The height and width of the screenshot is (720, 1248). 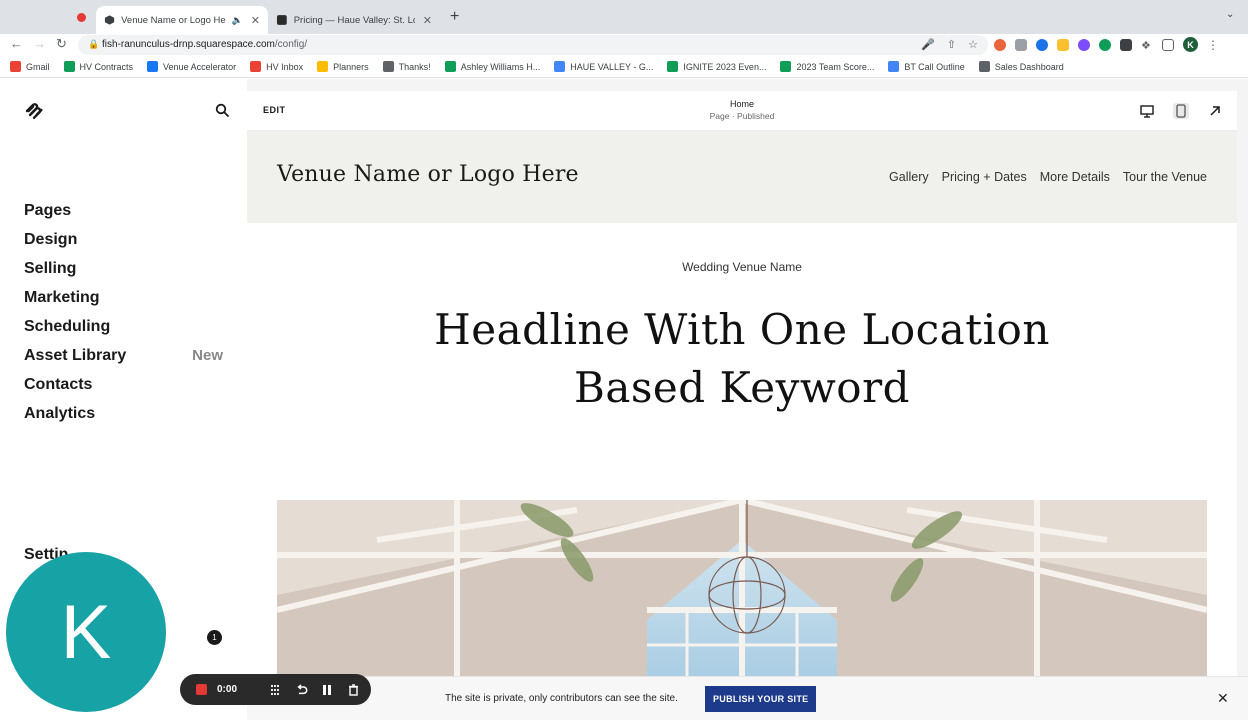 What do you see at coordinates (1168, 44) in the screenshot?
I see `side-panel-icon` at bounding box center [1168, 44].